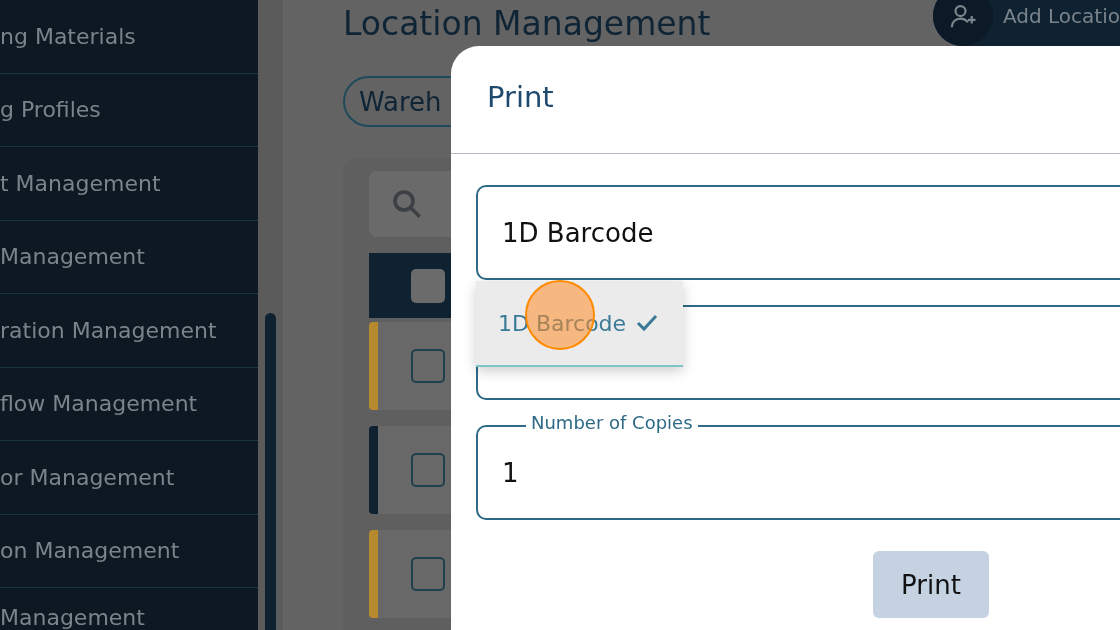 This screenshot has width=1120, height=630. I want to click on sidebar-item: g Profiles, so click(50, 110).